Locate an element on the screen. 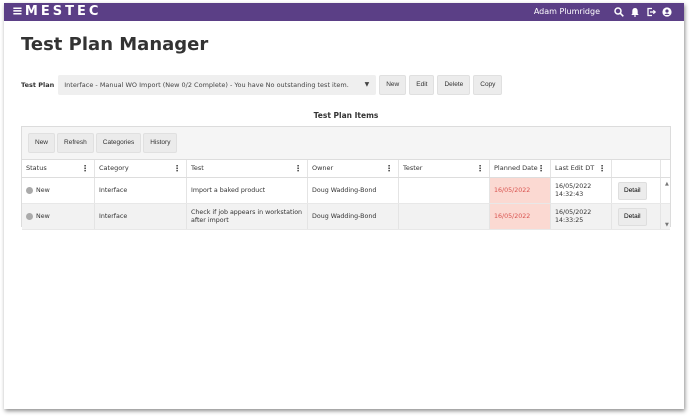 The image size is (690, 418). scrollbar-track: ▼ is located at coordinates (665, 216).